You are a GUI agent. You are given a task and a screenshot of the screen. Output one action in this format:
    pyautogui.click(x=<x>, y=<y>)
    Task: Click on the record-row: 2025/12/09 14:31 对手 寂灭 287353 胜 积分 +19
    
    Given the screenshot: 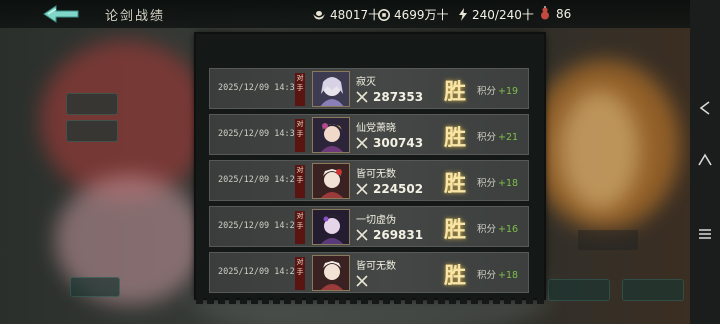 What is the action you would take?
    pyautogui.click(x=369, y=88)
    